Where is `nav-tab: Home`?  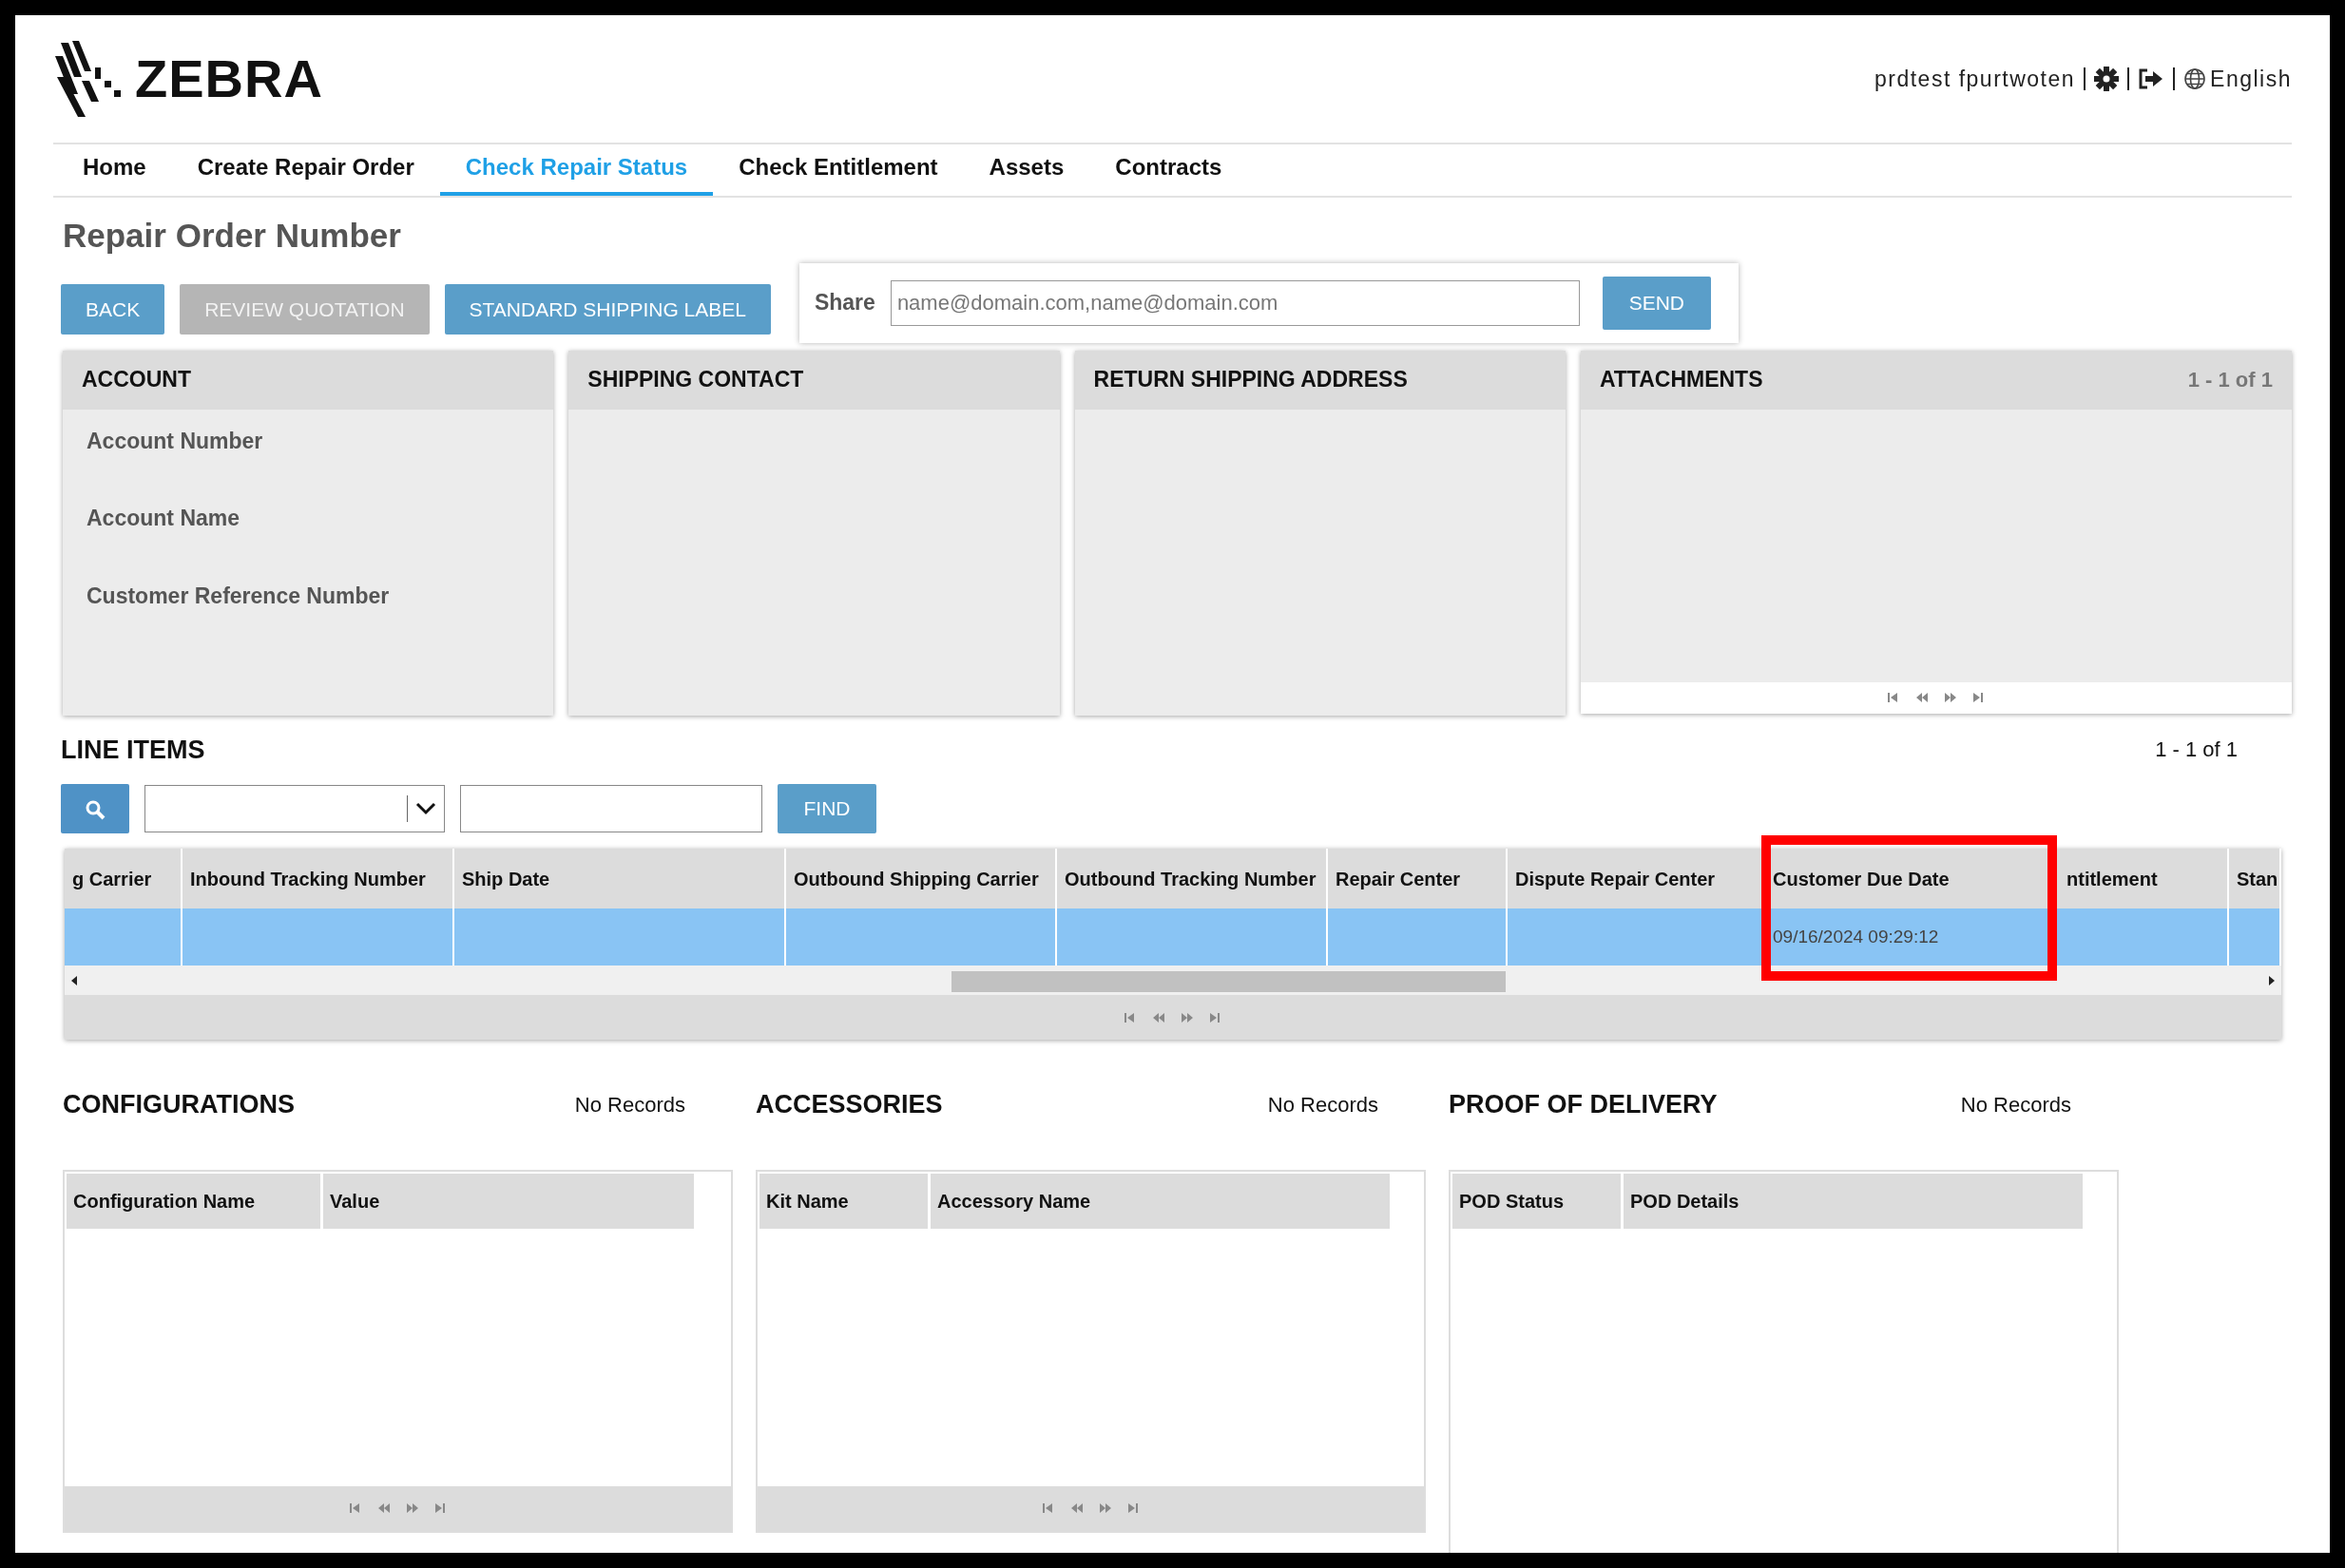 nav-tab: Home is located at coordinates (114, 170).